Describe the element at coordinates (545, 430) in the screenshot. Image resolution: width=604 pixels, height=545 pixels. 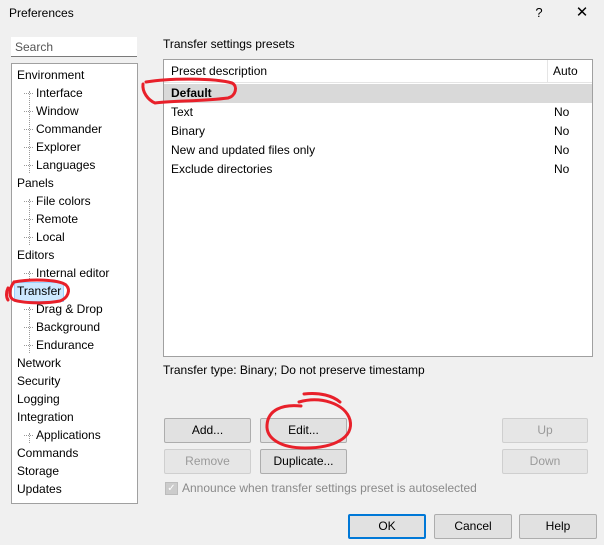
I see `up-button: Up` at that location.